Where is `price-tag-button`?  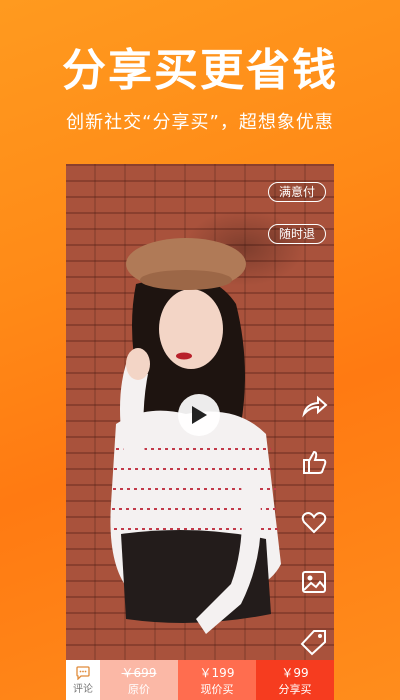 price-tag-button is located at coordinates (314, 642).